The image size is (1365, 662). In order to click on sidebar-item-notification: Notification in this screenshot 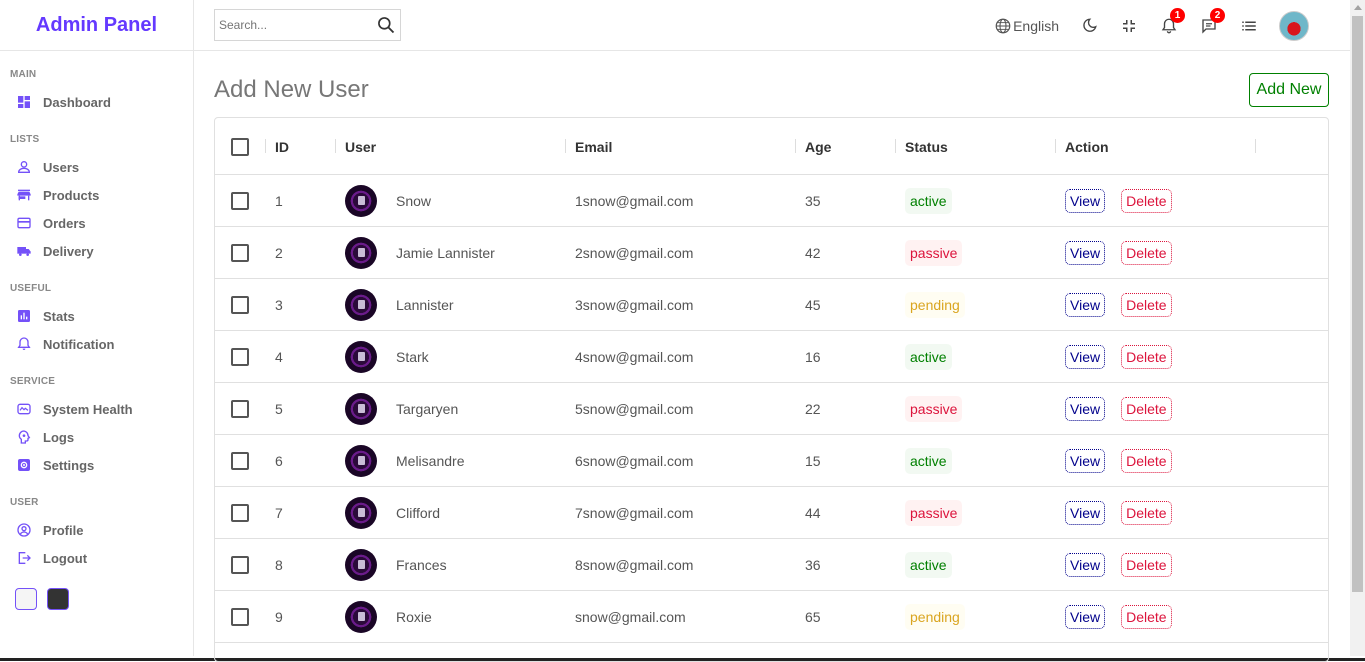, I will do `click(101, 344)`.